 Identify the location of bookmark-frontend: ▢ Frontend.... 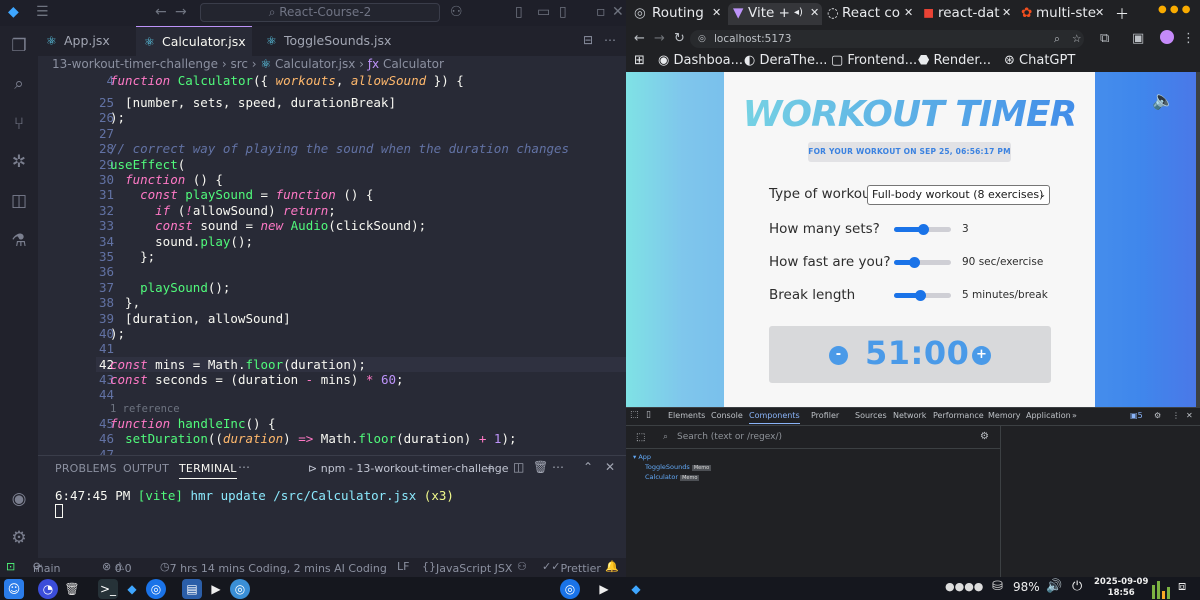
(874, 60).